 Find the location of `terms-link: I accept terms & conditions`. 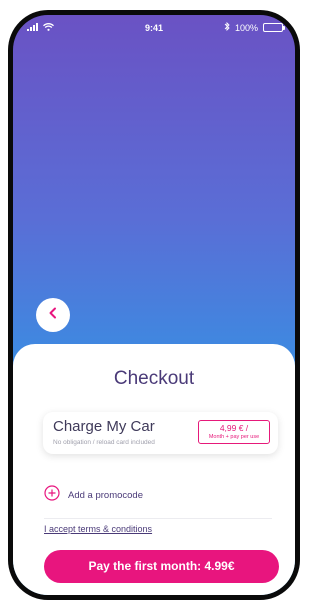

terms-link: I accept terms & conditions is located at coordinates (98, 529).